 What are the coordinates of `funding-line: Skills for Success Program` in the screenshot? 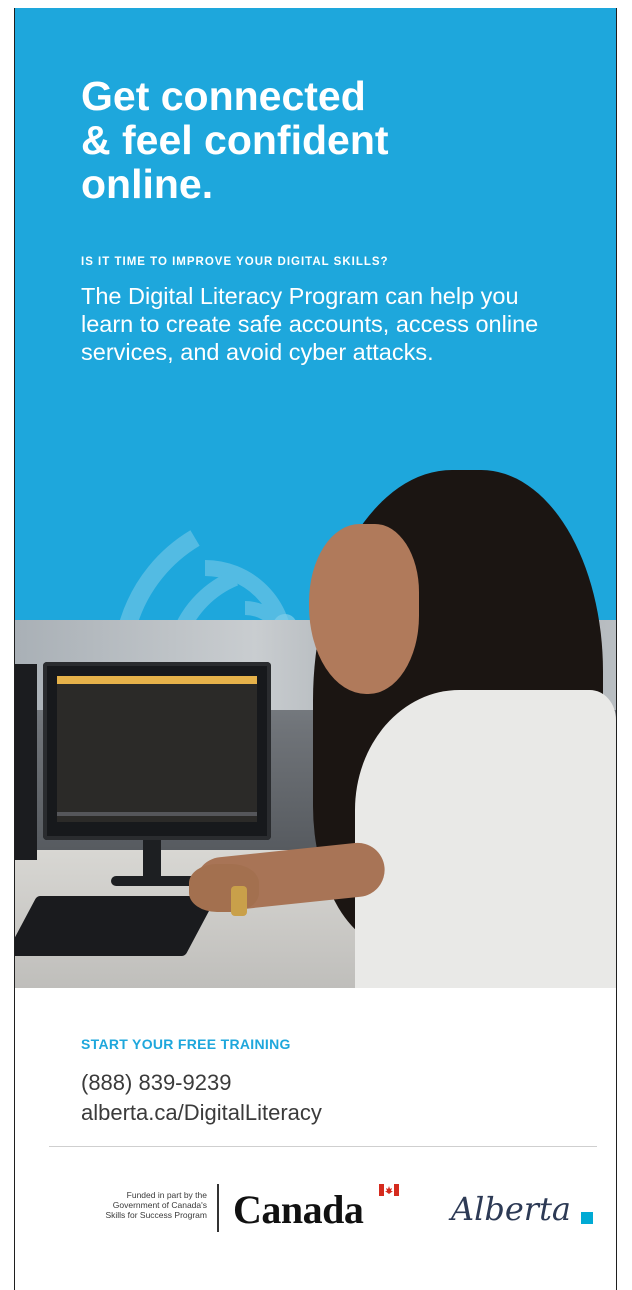 It's located at (156, 1215).